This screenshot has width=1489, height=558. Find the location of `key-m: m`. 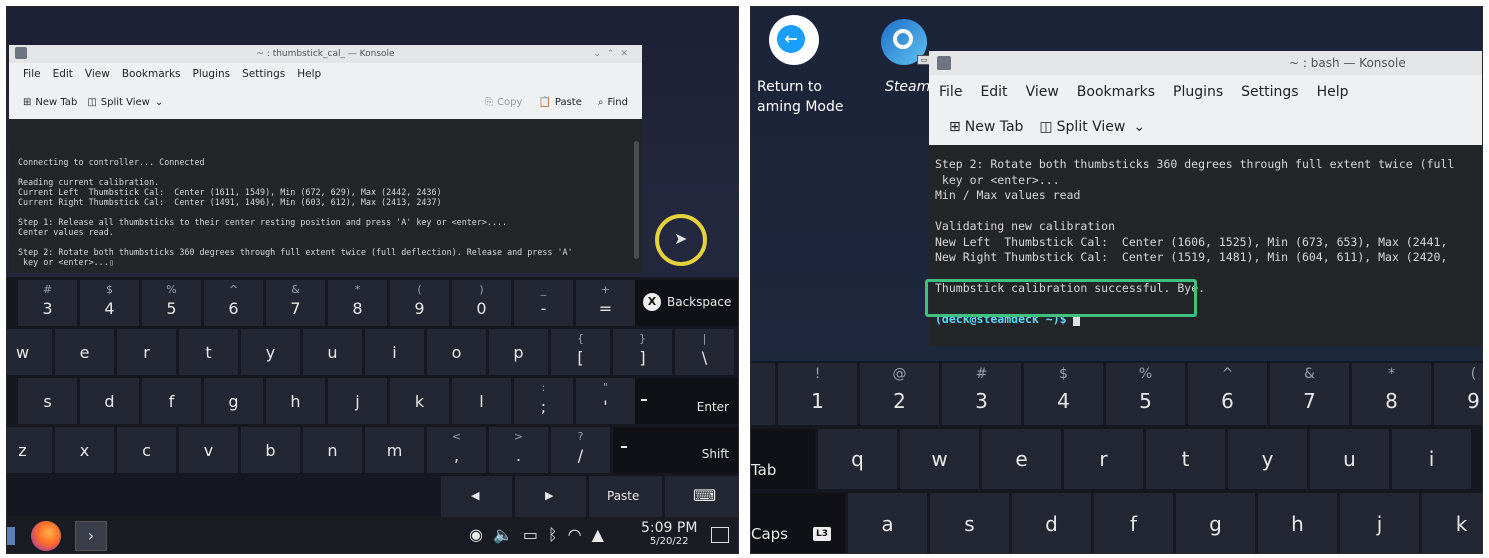

key-m: m is located at coordinates (394, 450).